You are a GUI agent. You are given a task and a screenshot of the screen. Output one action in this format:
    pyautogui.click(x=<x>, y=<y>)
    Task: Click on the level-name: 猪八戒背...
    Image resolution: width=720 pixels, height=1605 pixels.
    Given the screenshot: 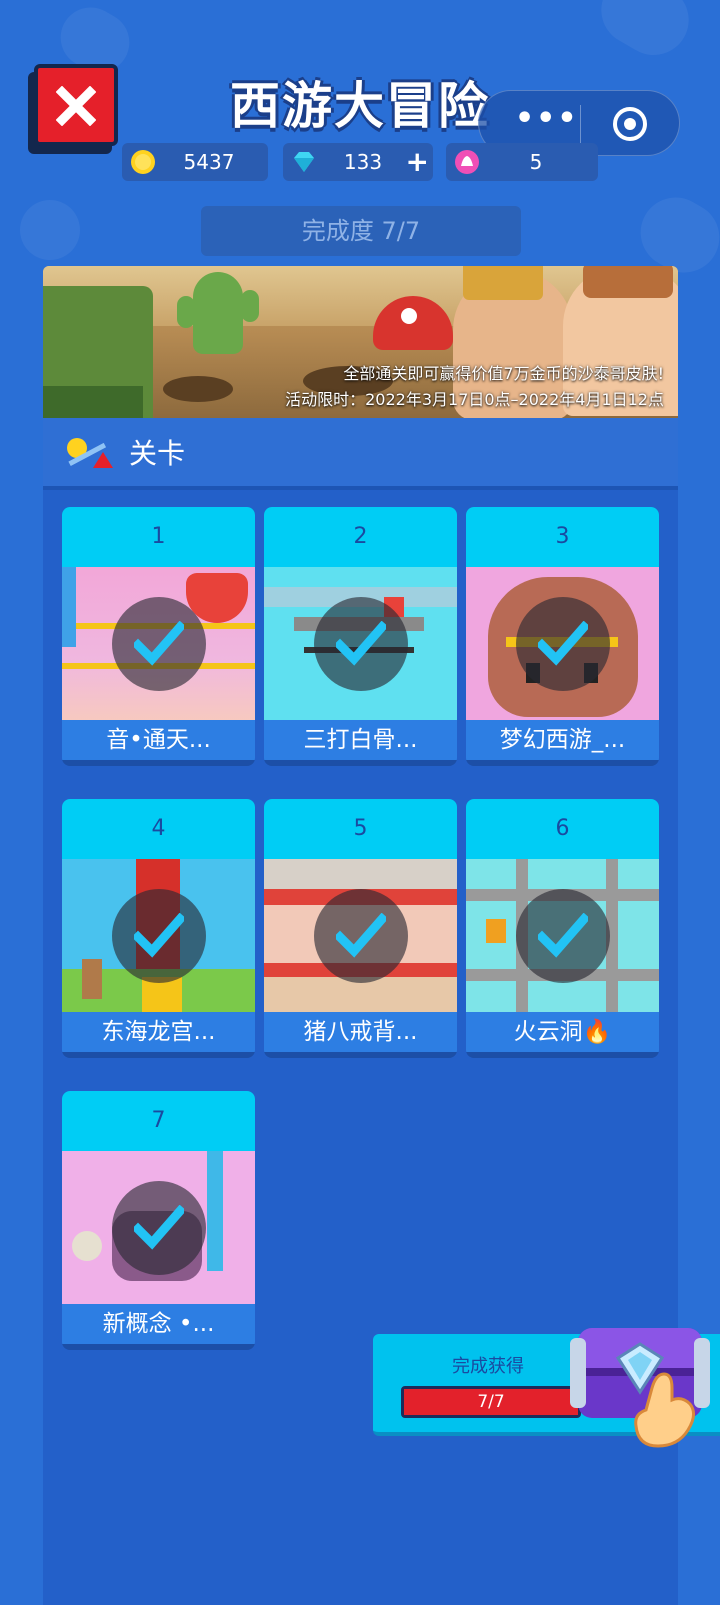 What is the action you would take?
    pyautogui.click(x=360, y=1032)
    